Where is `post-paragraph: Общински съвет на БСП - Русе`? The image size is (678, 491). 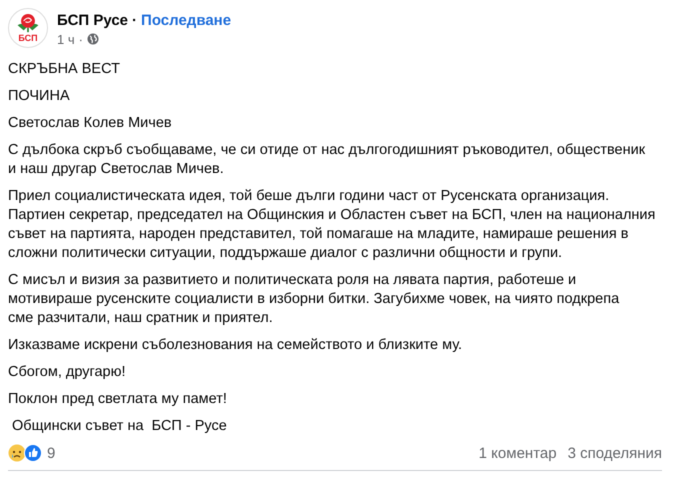
post-paragraph: Общински съвет на БСП - Русе is located at coordinates (119, 426).